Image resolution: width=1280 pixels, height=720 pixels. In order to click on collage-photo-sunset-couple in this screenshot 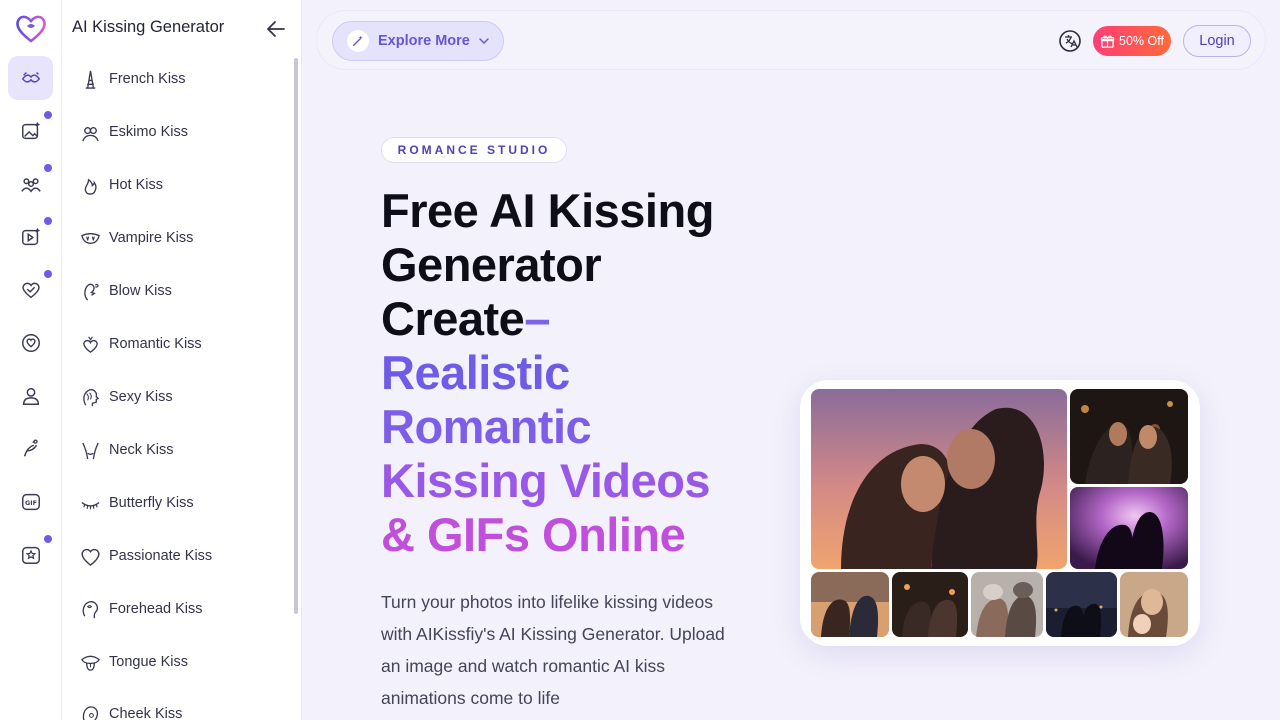, I will do `click(939, 479)`.